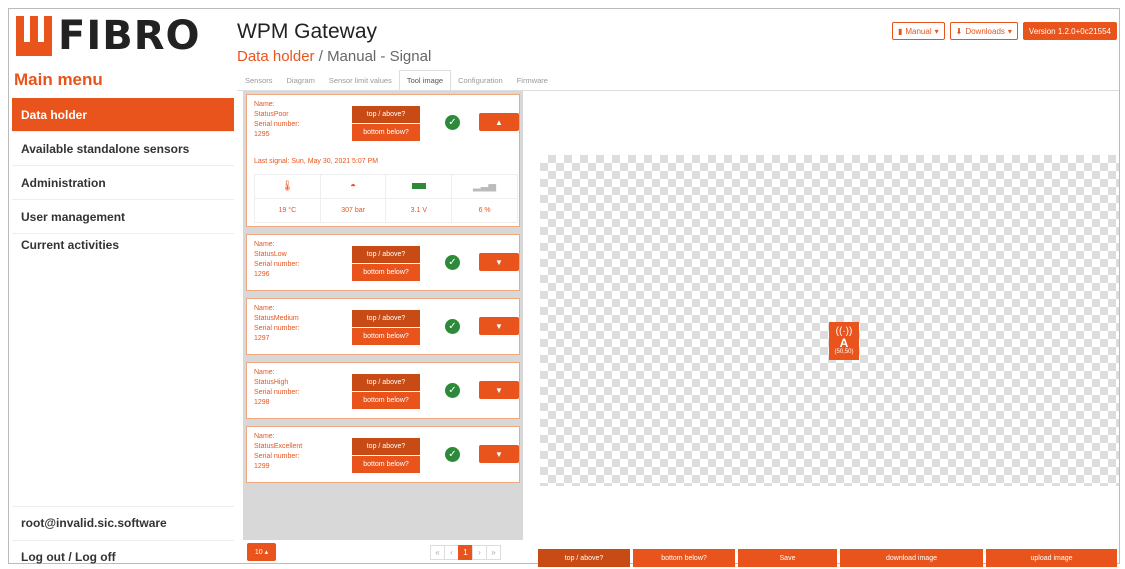 This screenshot has width=1125, height=569. Describe the element at coordinates (936, 31) in the screenshot. I see `caret-down-icon: ▾` at that location.